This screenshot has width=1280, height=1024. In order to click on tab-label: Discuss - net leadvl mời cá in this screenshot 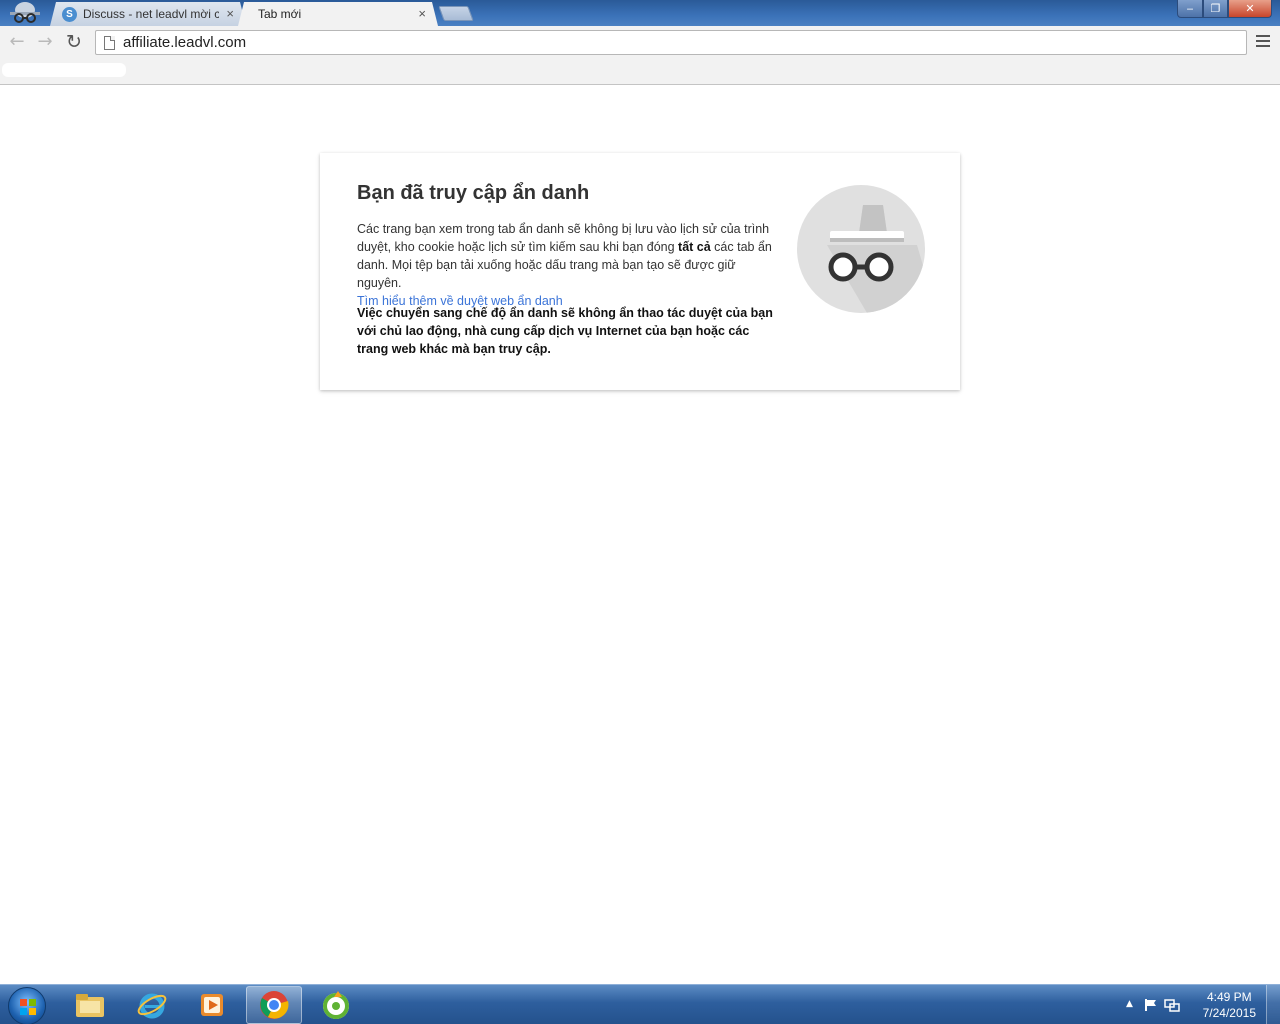, I will do `click(151, 14)`.